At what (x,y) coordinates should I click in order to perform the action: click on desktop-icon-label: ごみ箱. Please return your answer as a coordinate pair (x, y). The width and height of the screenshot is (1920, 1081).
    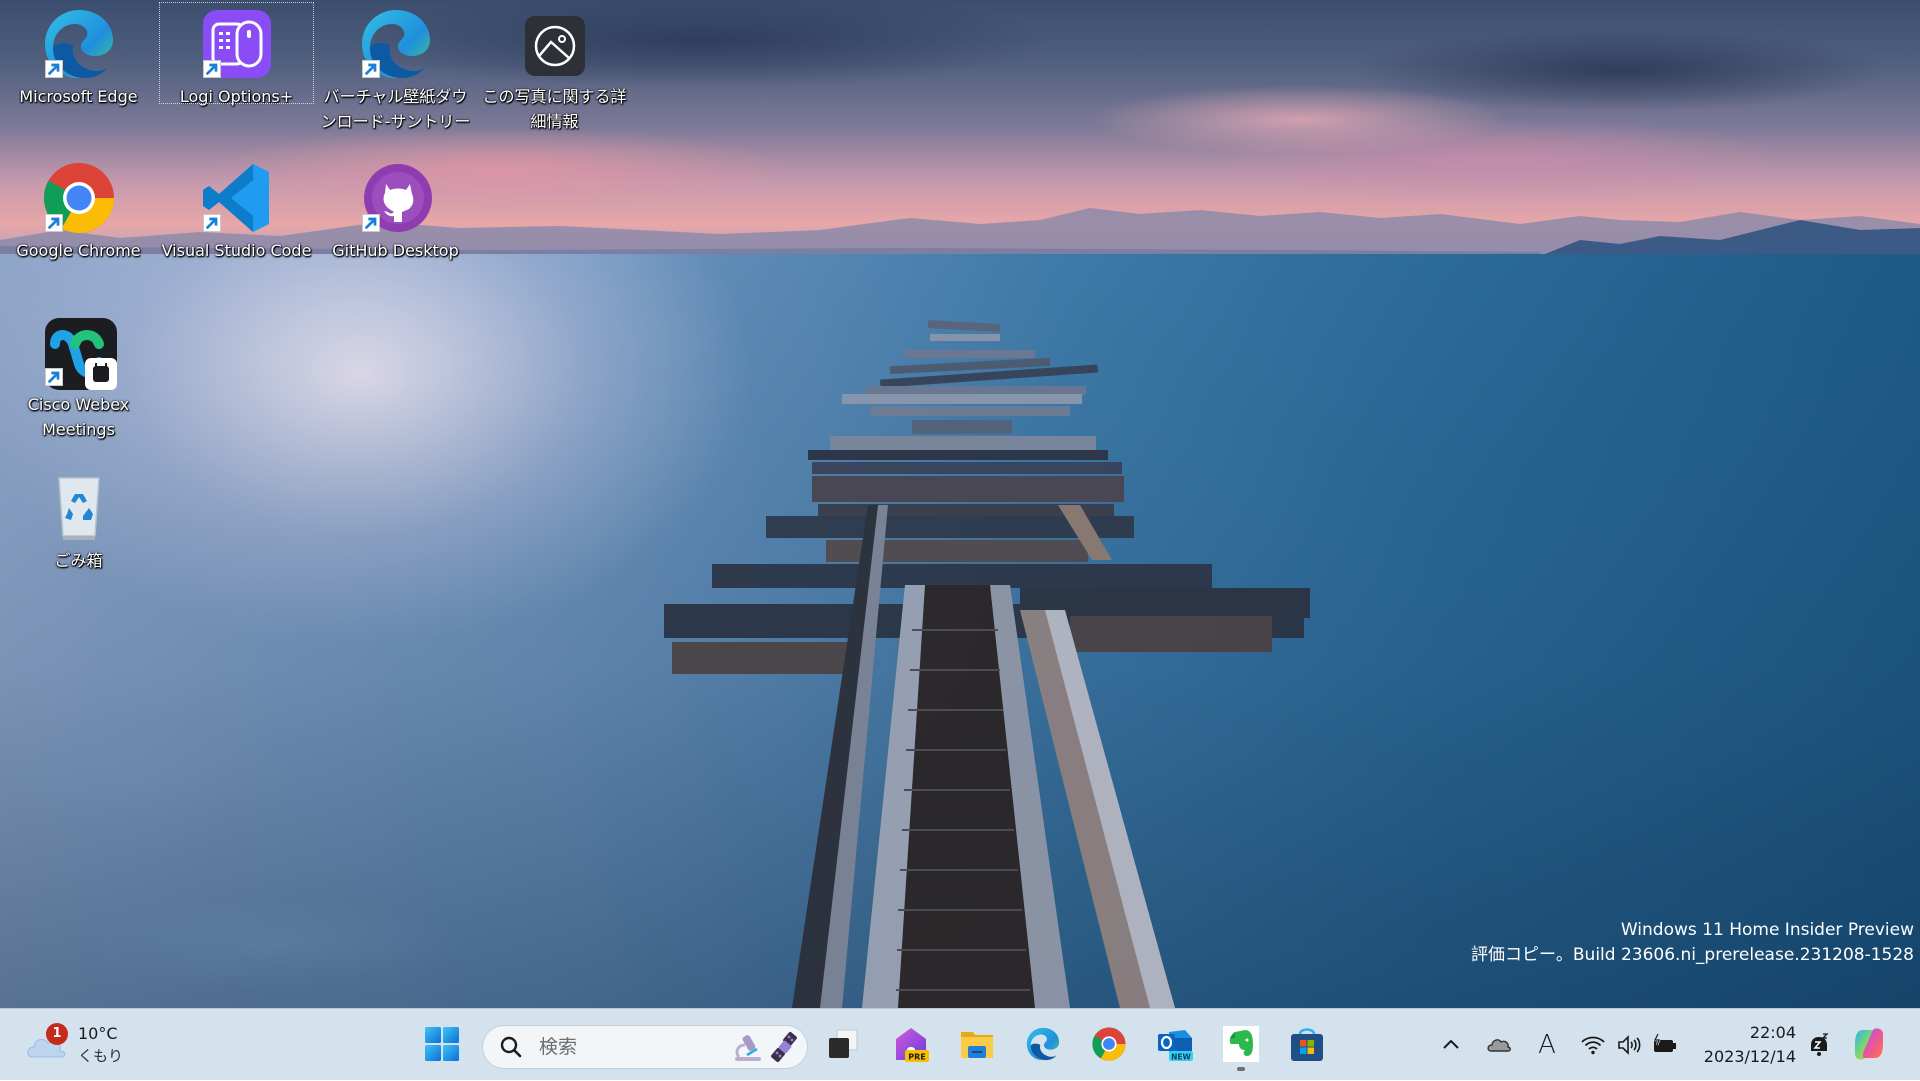
    Looking at the image, I should click on (78, 560).